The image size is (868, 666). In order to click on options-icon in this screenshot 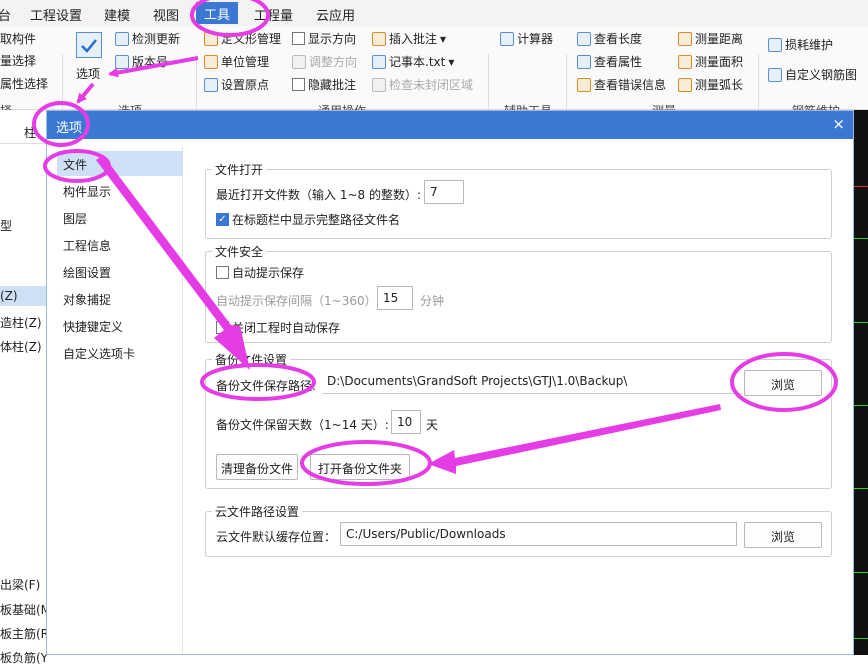, I will do `click(89, 45)`.